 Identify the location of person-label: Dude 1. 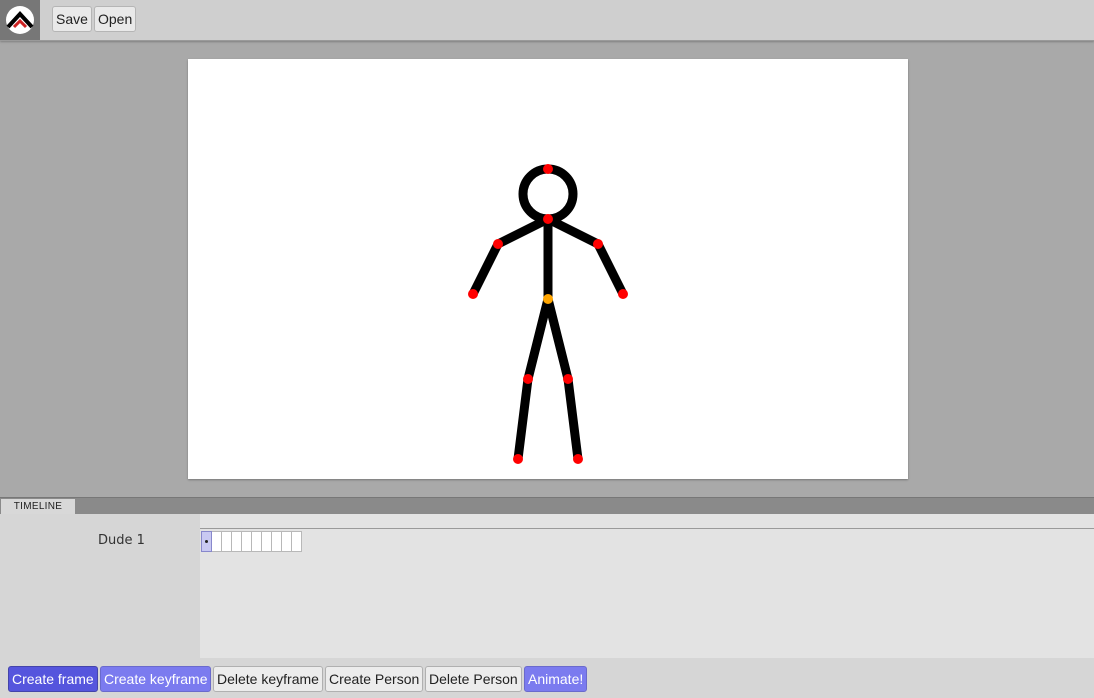
(121, 540).